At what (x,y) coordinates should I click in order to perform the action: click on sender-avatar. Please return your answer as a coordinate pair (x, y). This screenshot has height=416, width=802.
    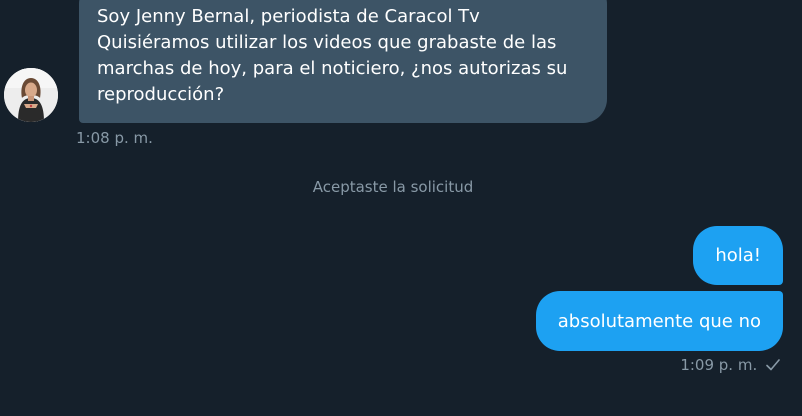
    Looking at the image, I should click on (31, 95).